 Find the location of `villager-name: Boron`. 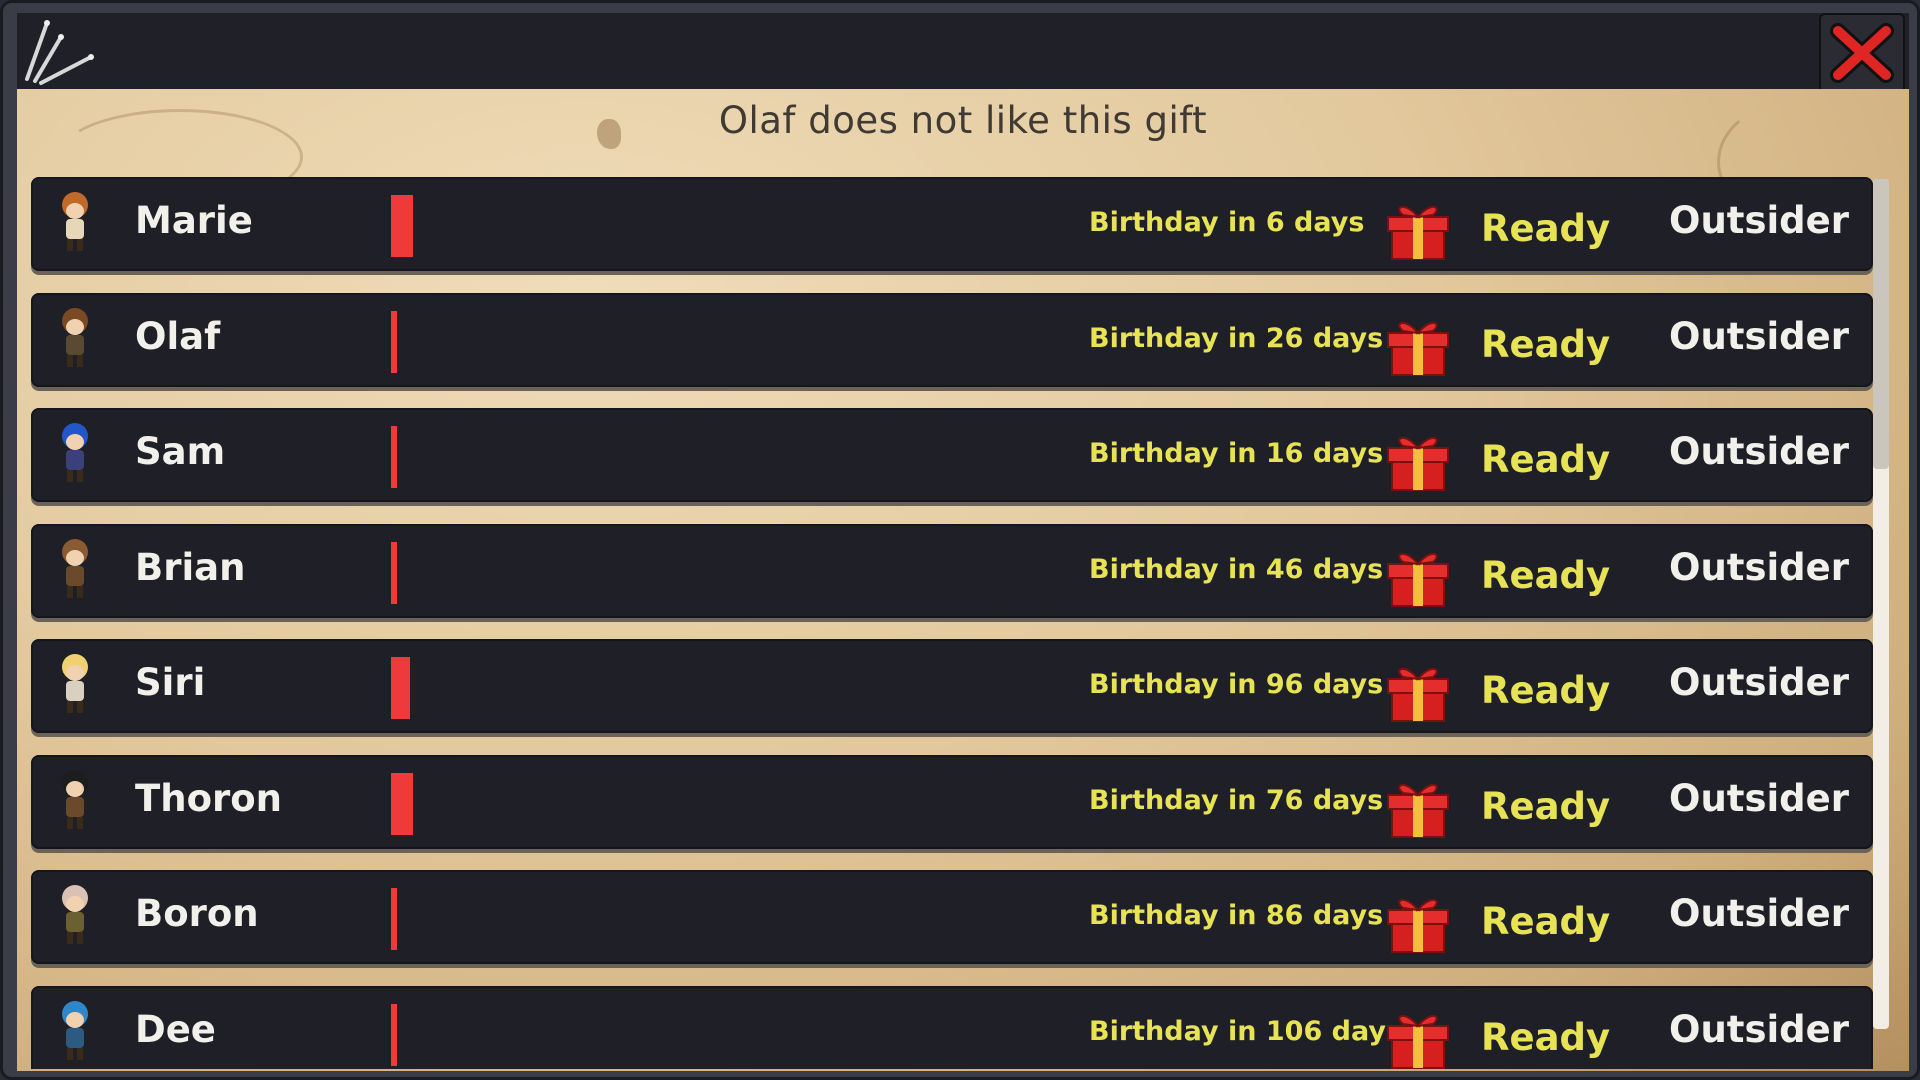

villager-name: Boron is located at coordinates (197, 913).